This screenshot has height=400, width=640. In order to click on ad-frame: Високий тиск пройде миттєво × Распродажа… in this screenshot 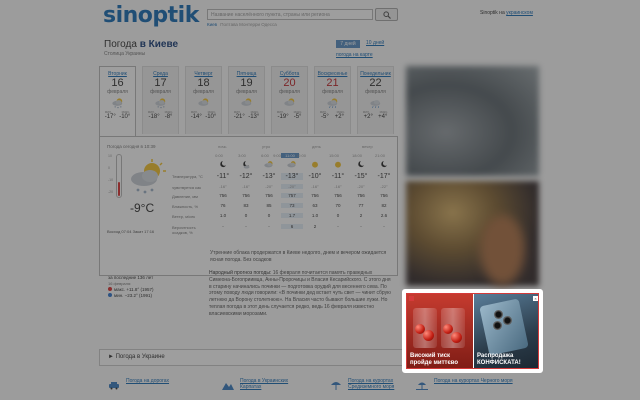, I will do `click(472, 331)`.